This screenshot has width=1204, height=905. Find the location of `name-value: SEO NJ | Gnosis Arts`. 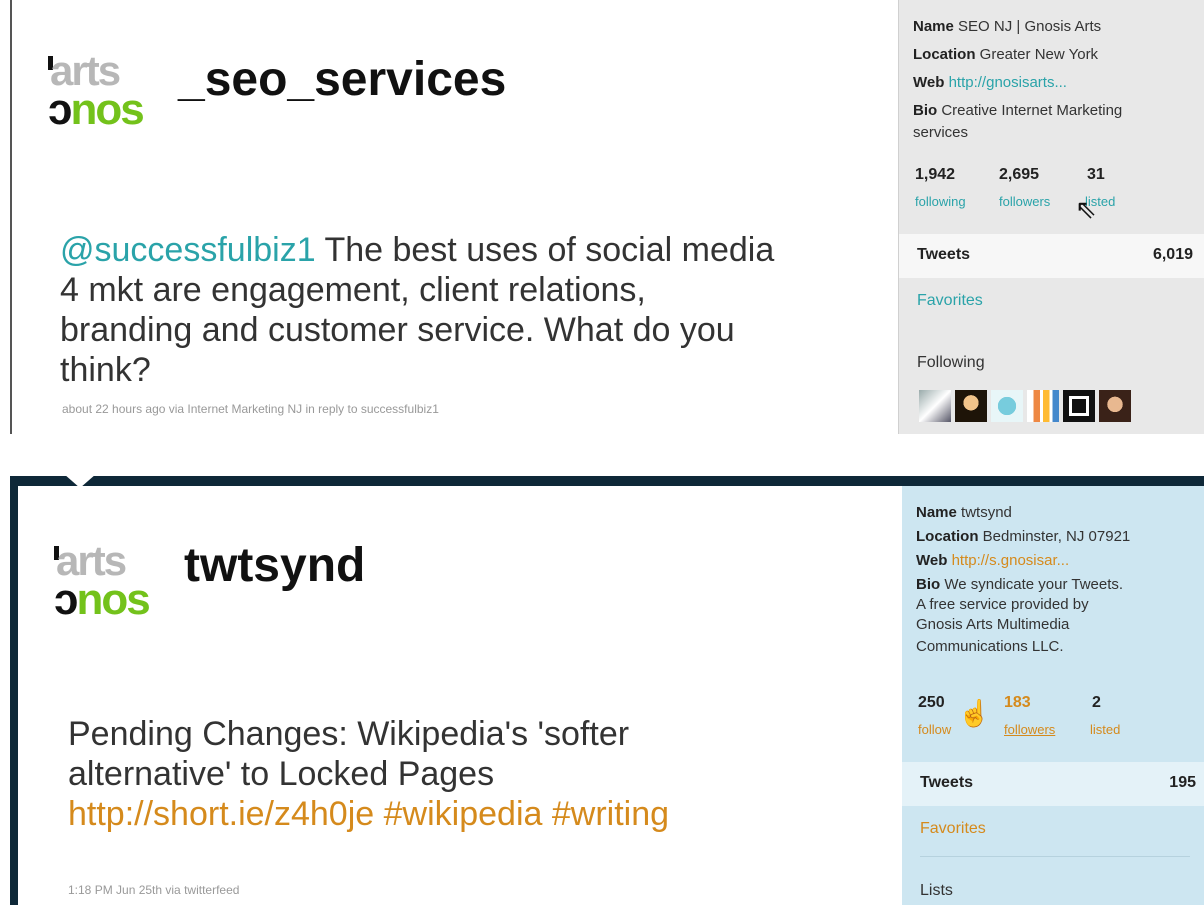

name-value: SEO NJ | Gnosis Arts is located at coordinates (1030, 26).